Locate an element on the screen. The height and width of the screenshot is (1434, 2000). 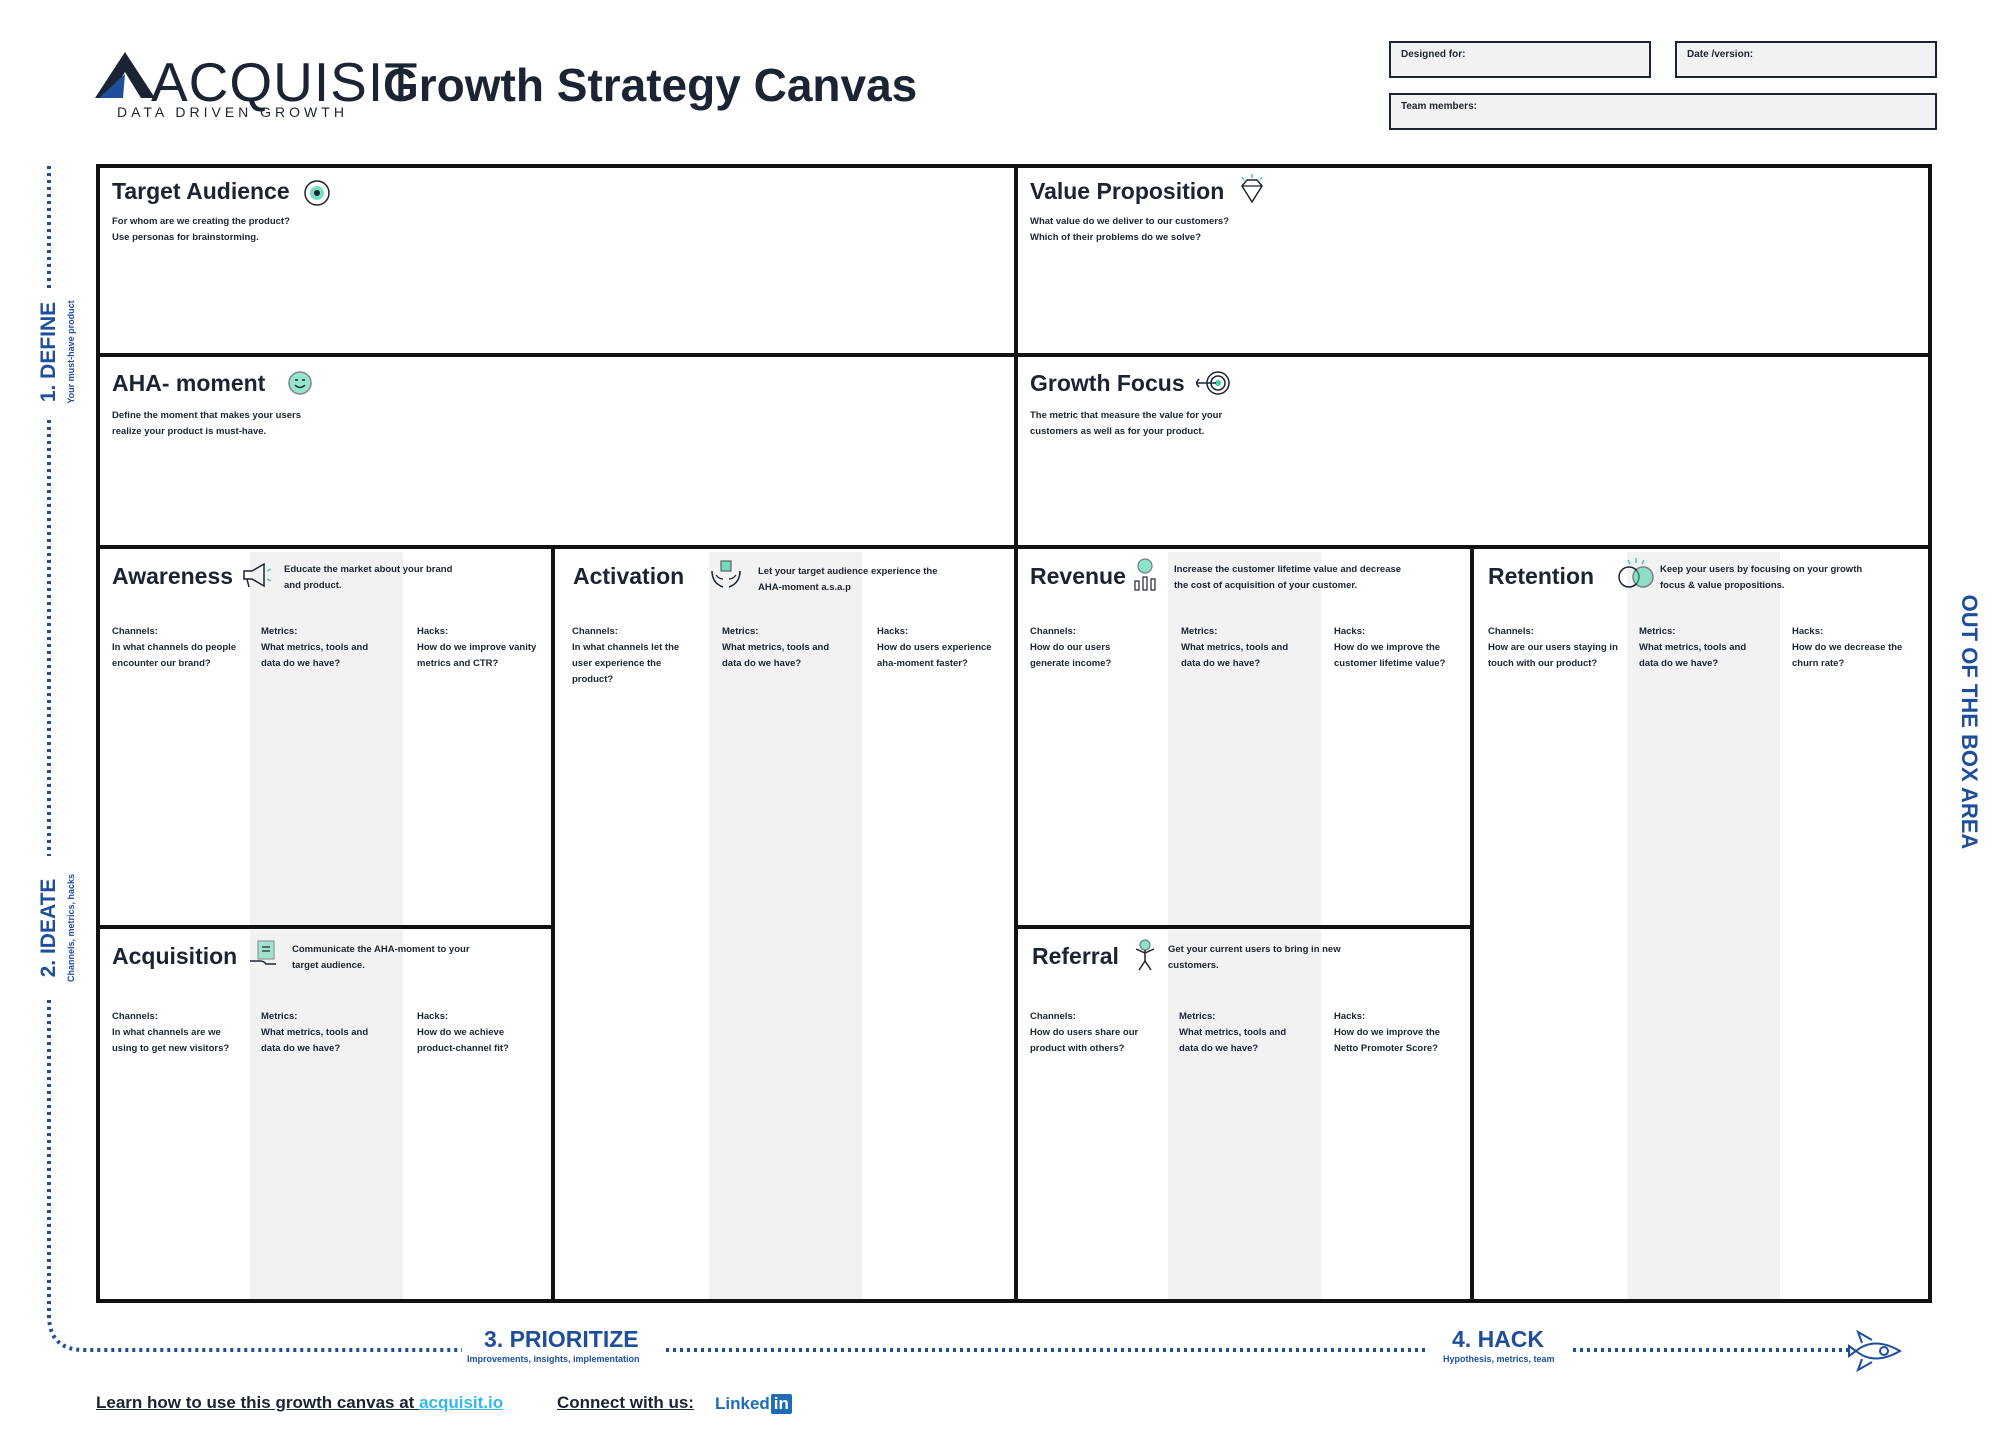
out-of-box-label: OUT OF THE BOX AREA is located at coordinates (1969, 722).